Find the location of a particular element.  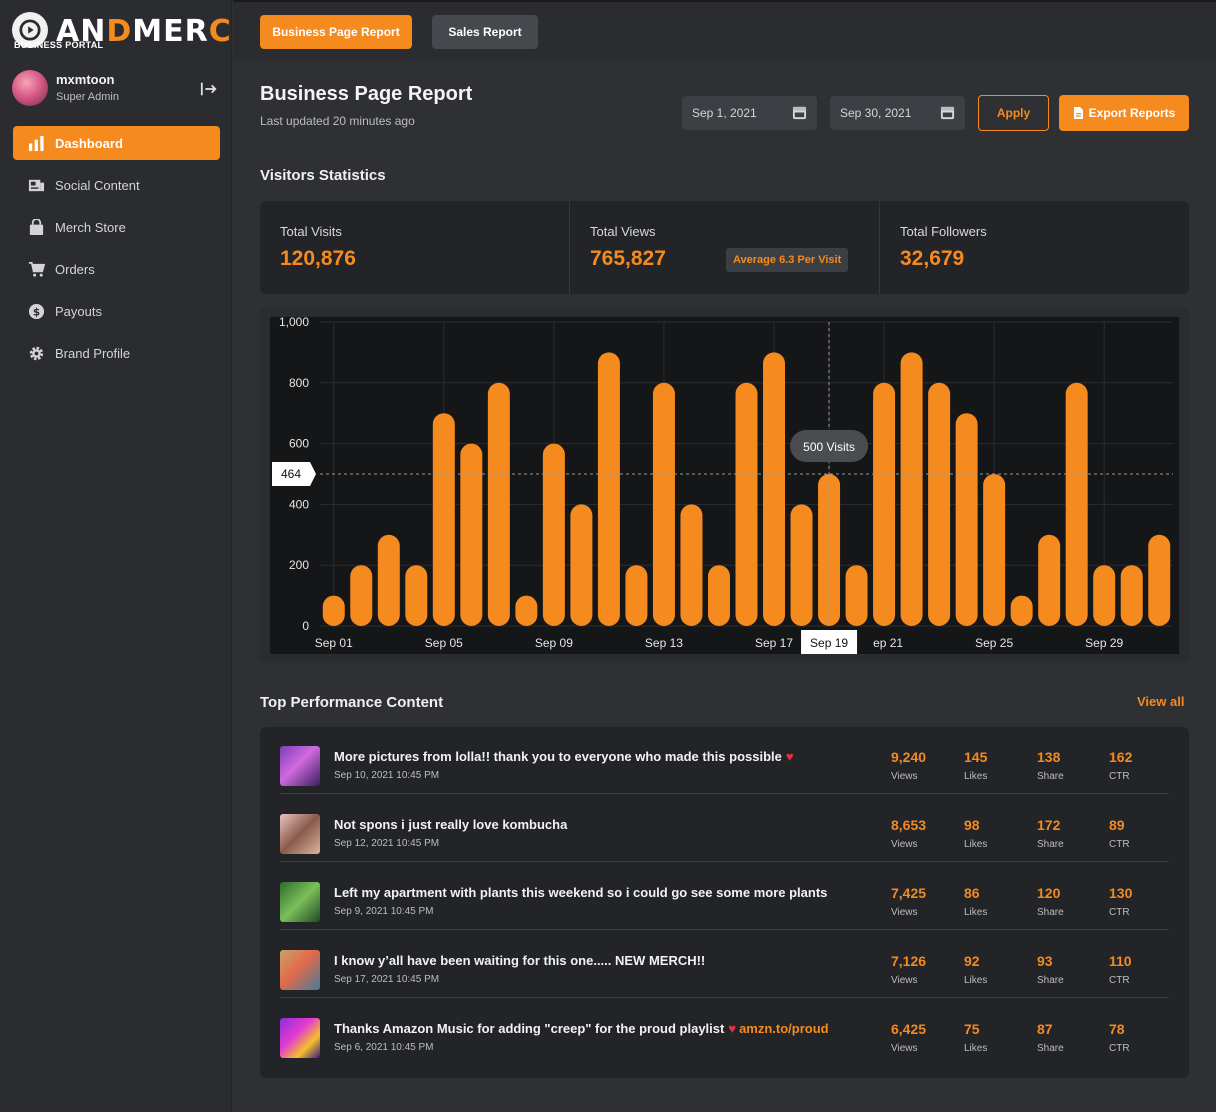

sidebar-item-payouts: $ Payouts is located at coordinates (116, 311).